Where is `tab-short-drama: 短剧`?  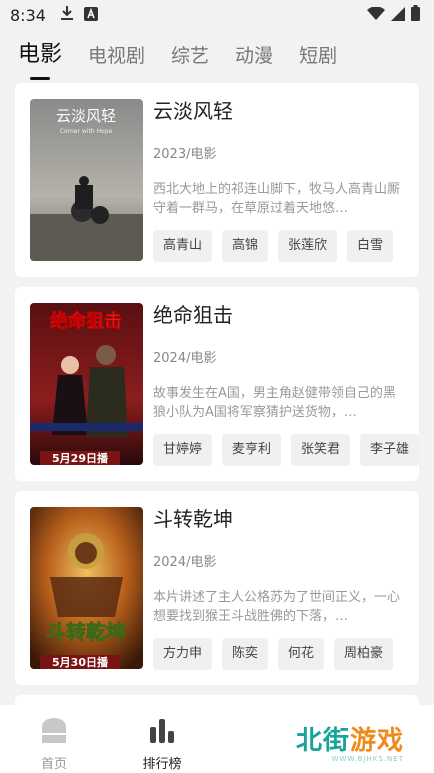 tab-short-drama: 短剧 is located at coordinates (318, 60).